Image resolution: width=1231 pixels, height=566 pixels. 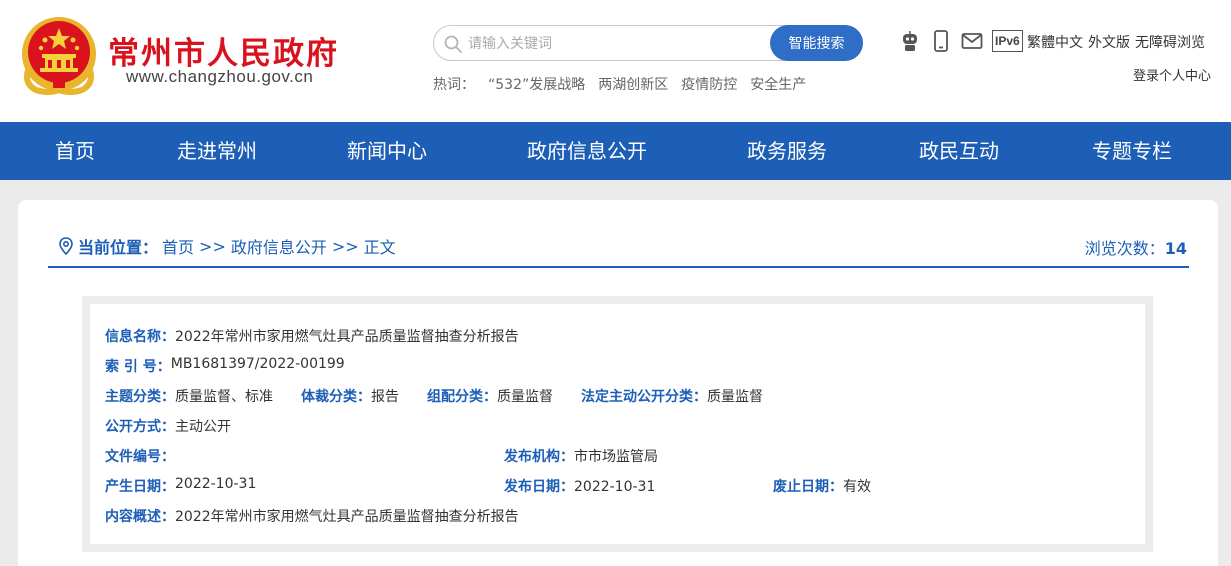 I want to click on robot-icon, so click(x=910, y=41).